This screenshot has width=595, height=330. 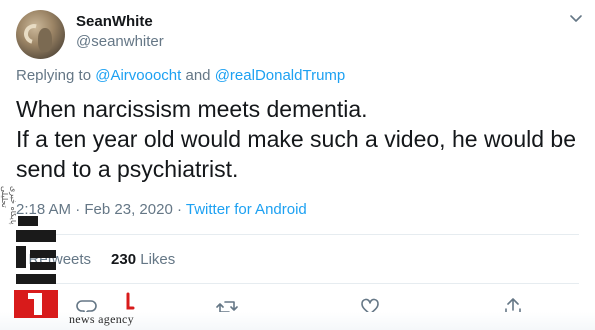 I want to click on watermark-brand: news agency, so click(x=101, y=319).